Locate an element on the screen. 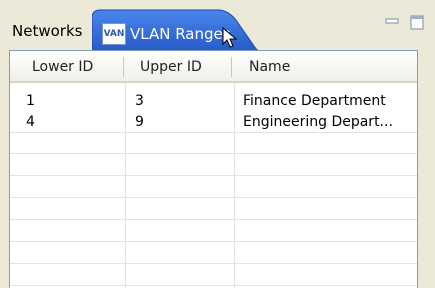 This screenshot has width=435, height=288. maximize-icon is located at coordinates (417, 22).